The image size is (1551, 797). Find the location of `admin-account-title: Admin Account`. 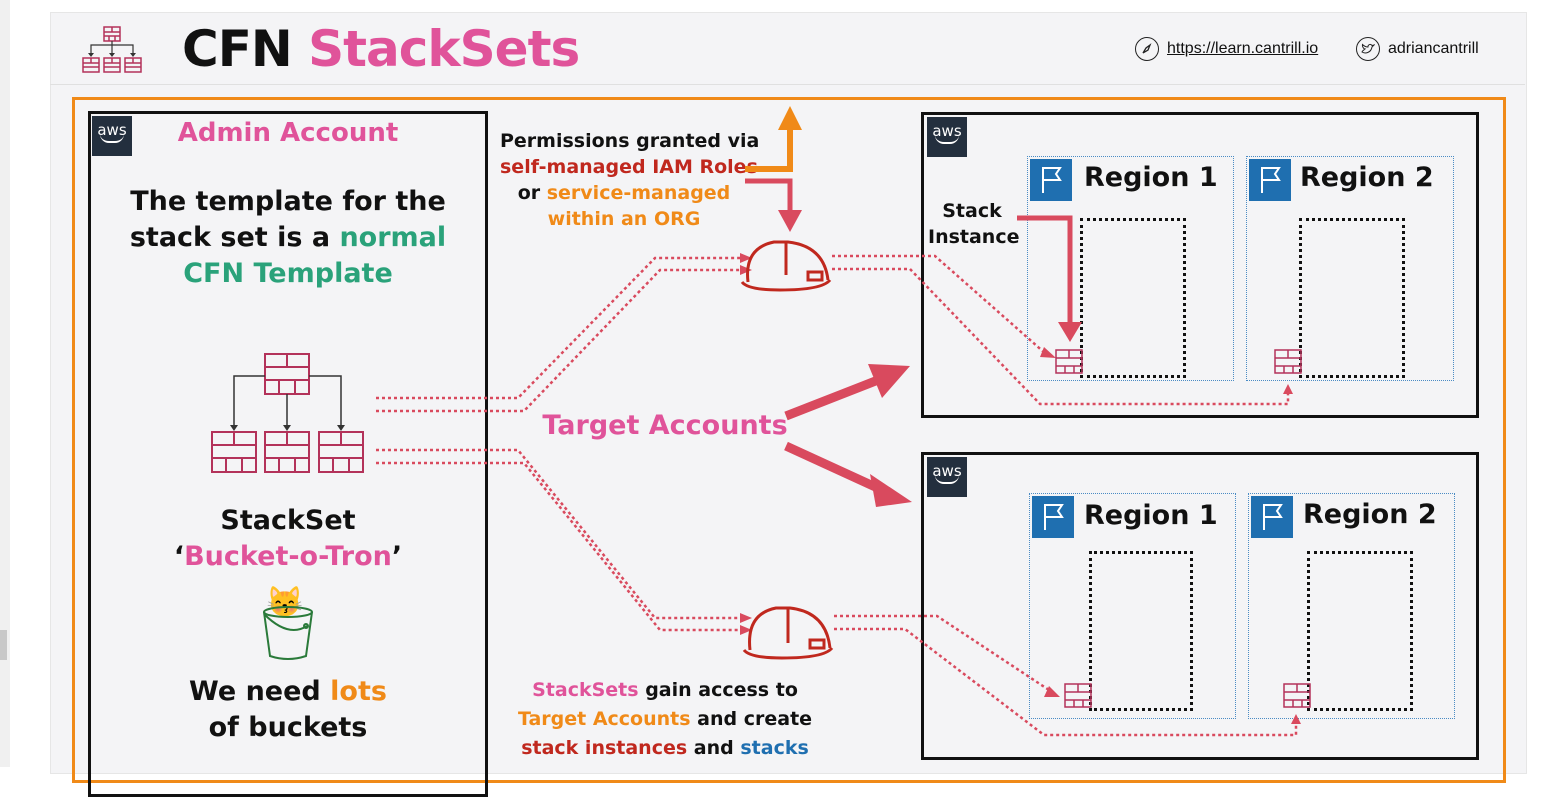

admin-account-title: Admin Account is located at coordinates (288, 133).